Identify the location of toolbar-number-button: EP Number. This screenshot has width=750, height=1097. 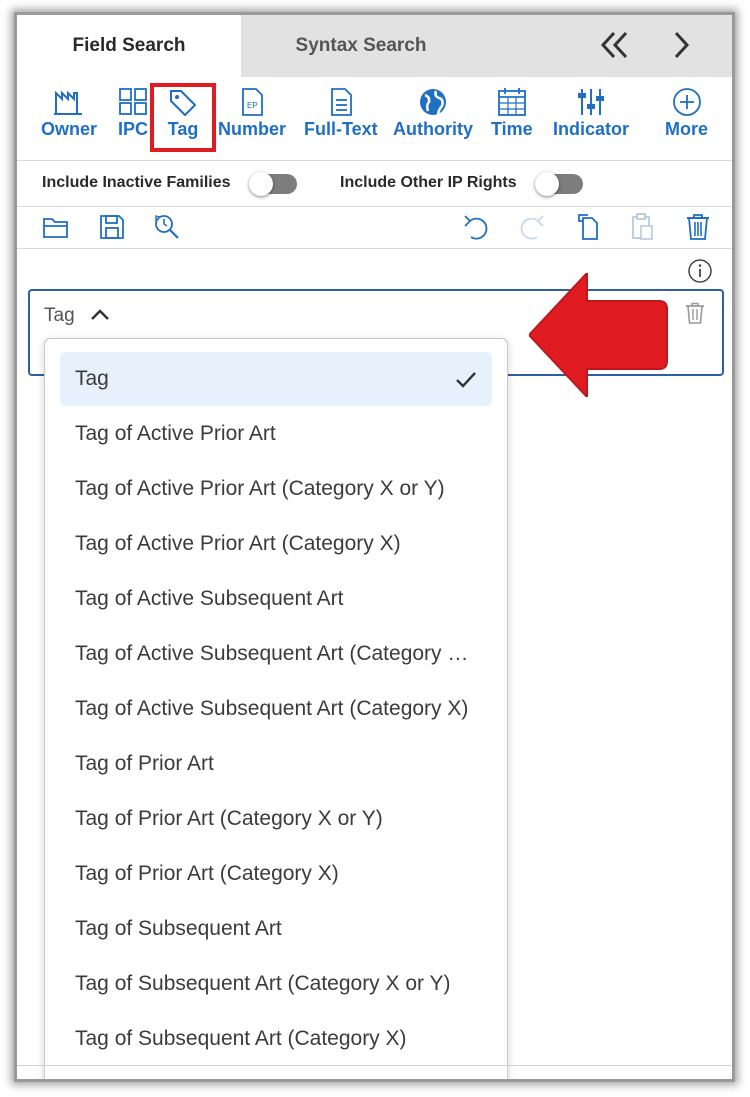
(252, 113).